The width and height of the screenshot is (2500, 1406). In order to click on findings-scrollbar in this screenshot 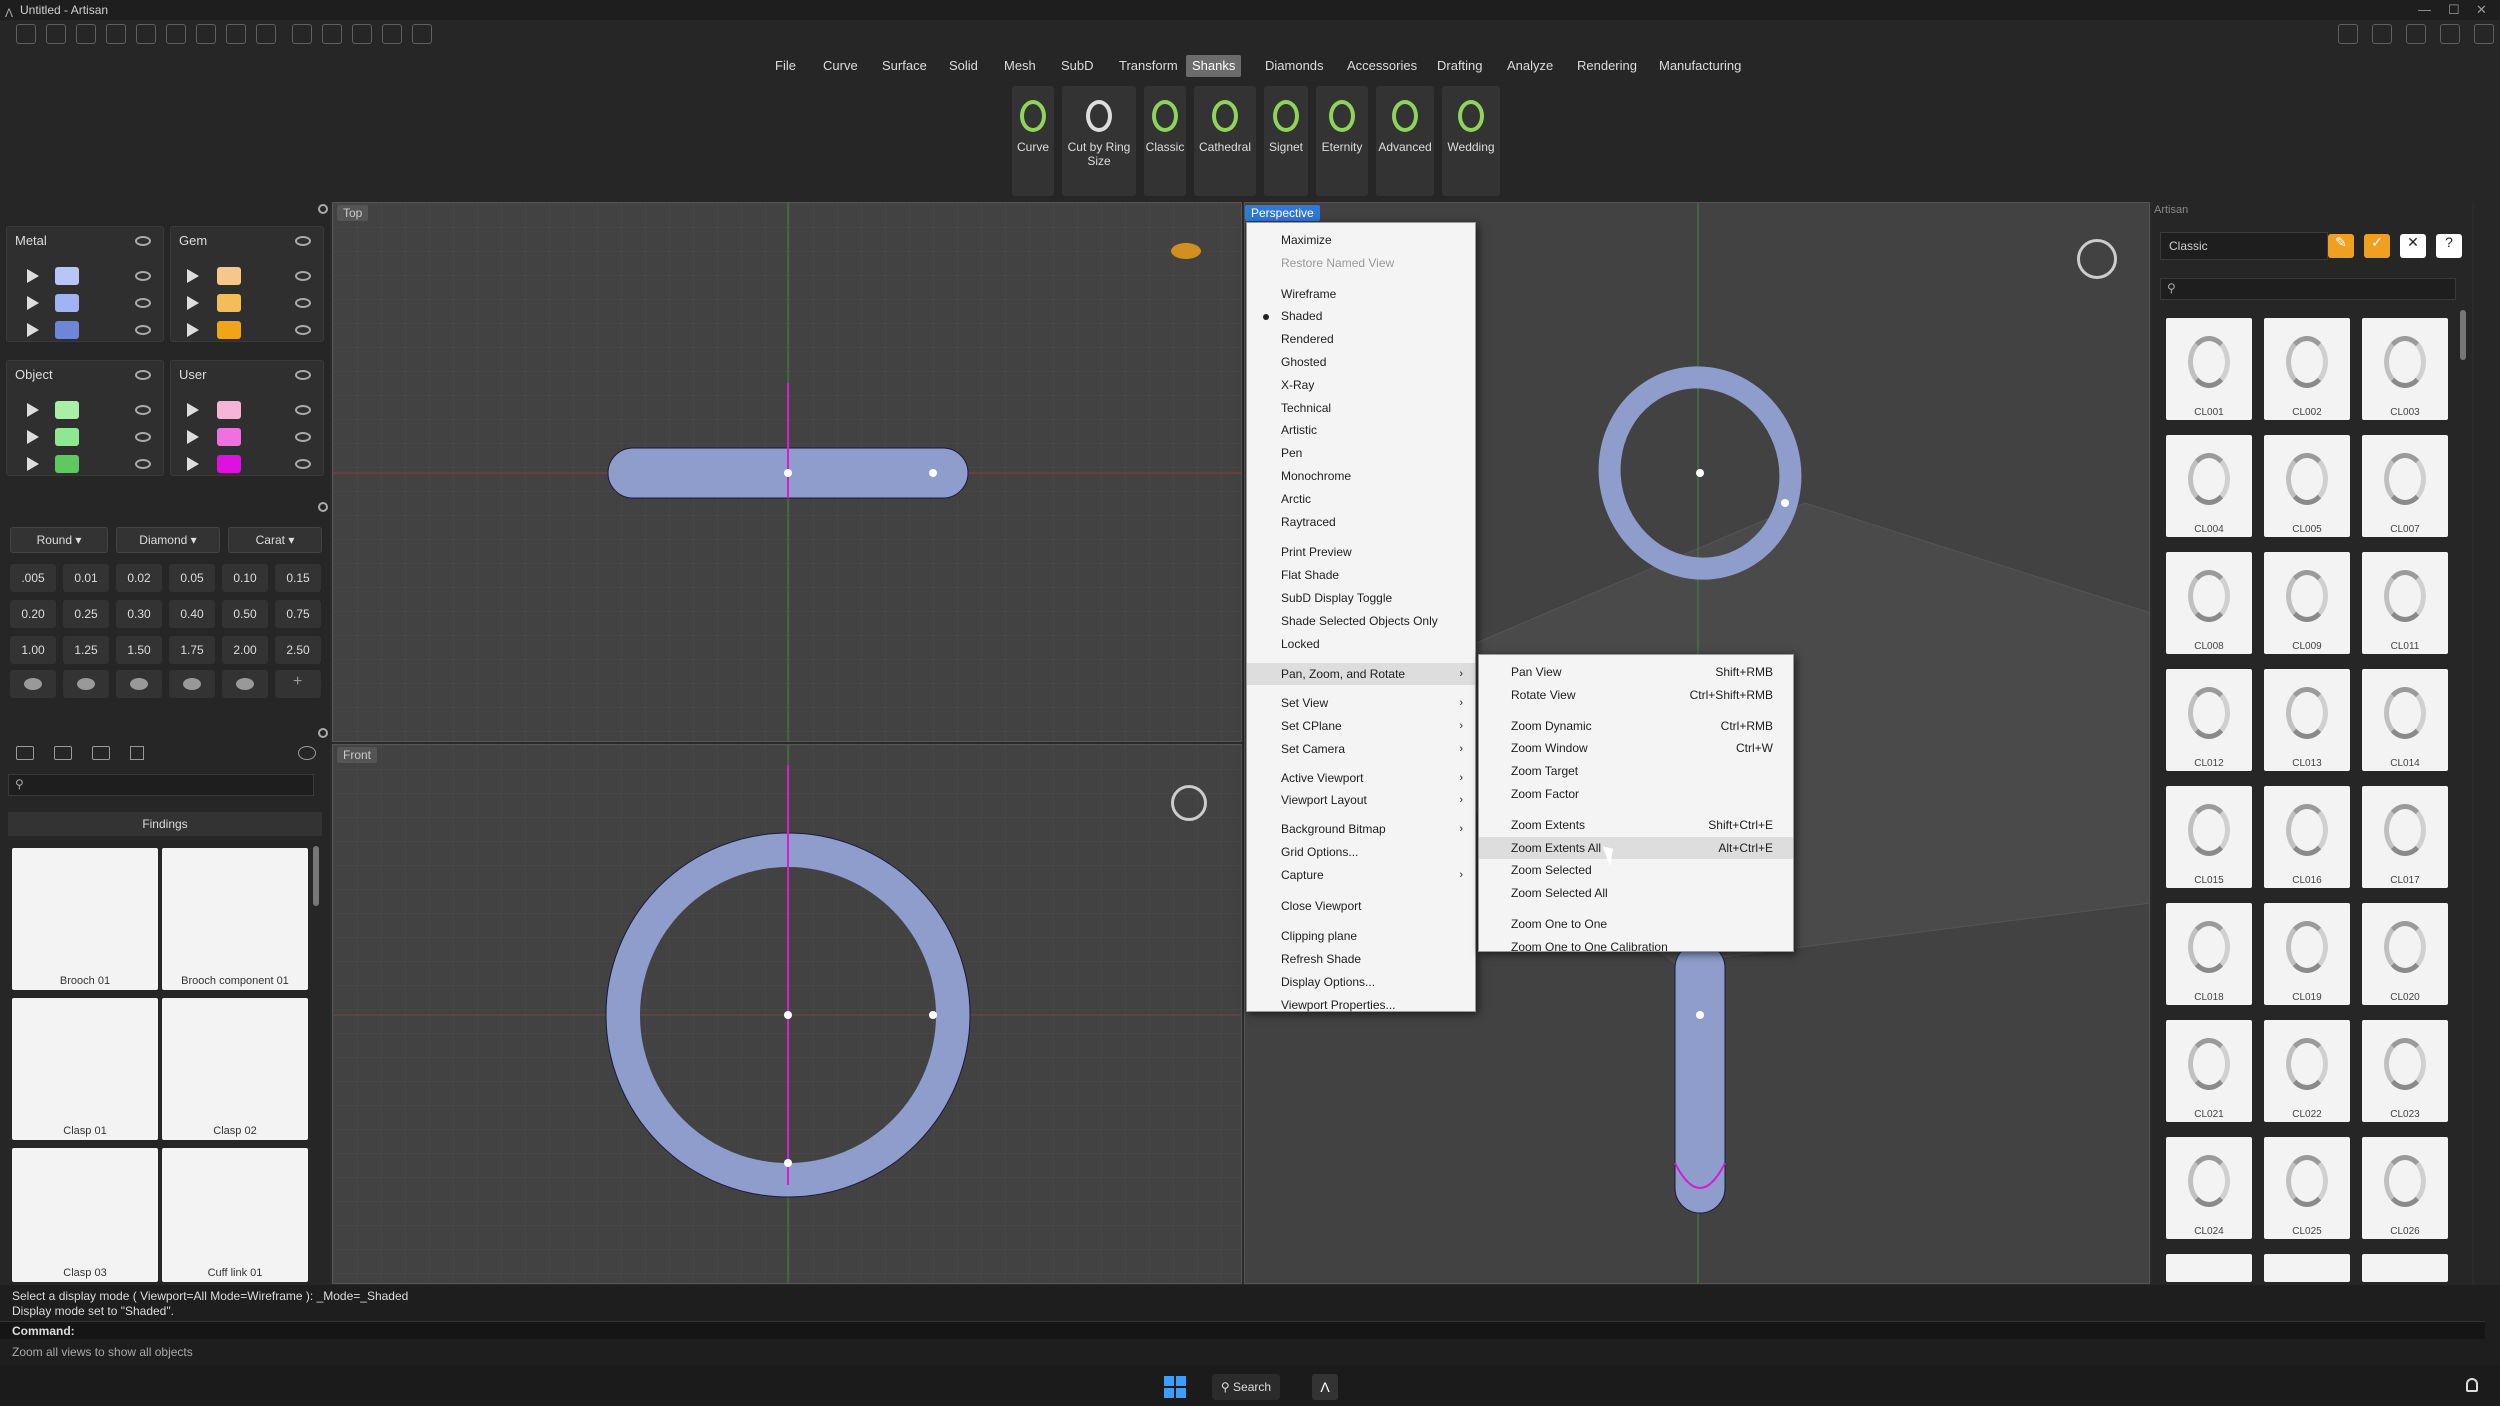, I will do `click(316, 876)`.